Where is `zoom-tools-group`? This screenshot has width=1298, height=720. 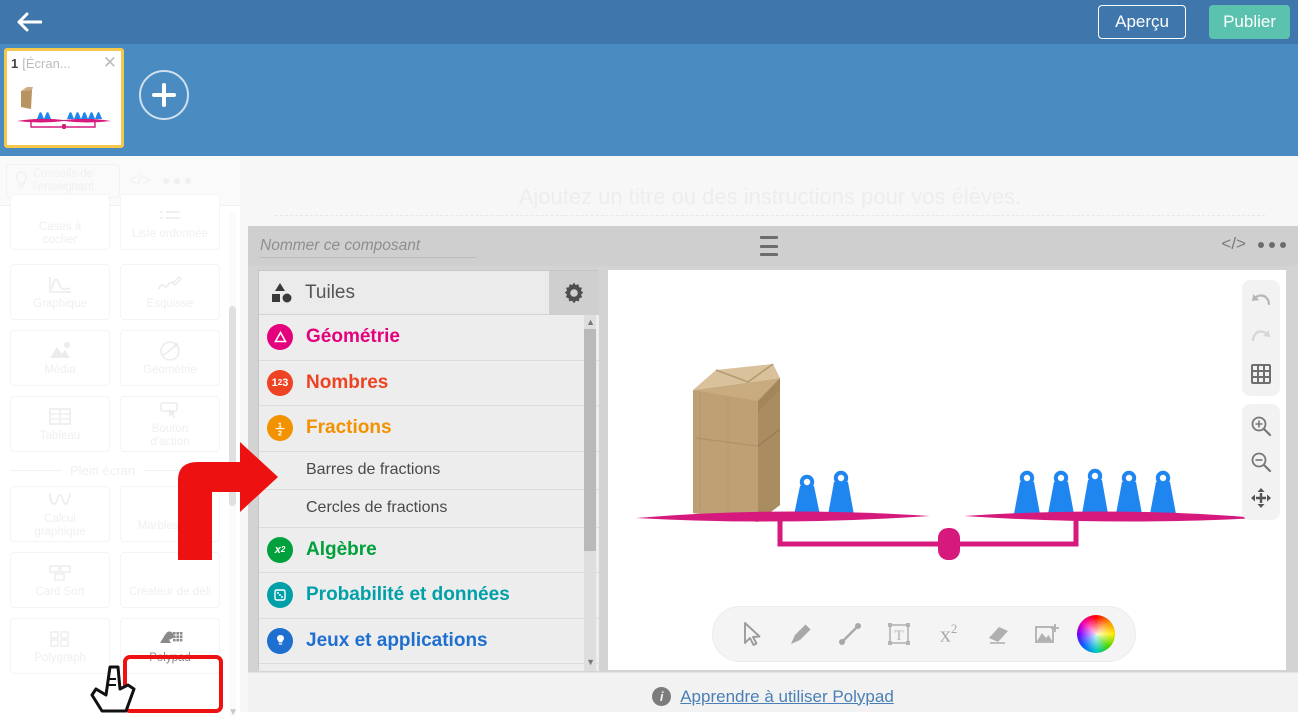 zoom-tools-group is located at coordinates (1261, 462).